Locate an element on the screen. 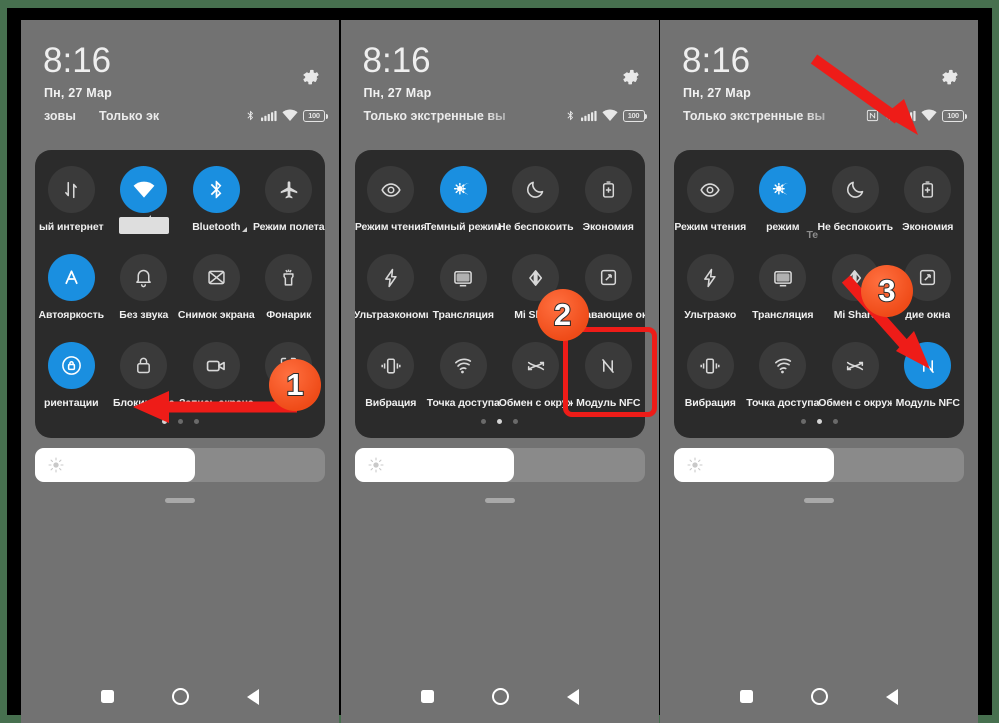 The image size is (999, 723). qs-tile: ый интернет is located at coordinates (71, 204).